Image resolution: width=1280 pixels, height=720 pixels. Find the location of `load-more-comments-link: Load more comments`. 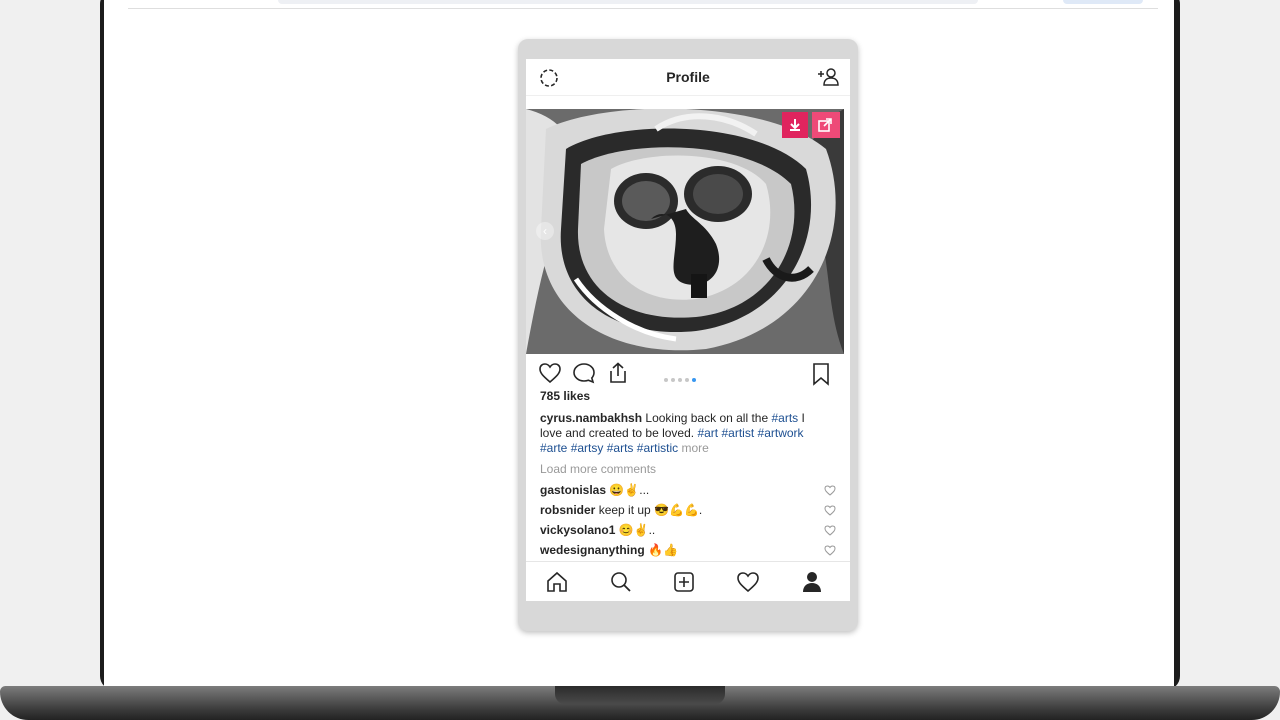

load-more-comments-link: Load more comments is located at coordinates (598, 469).